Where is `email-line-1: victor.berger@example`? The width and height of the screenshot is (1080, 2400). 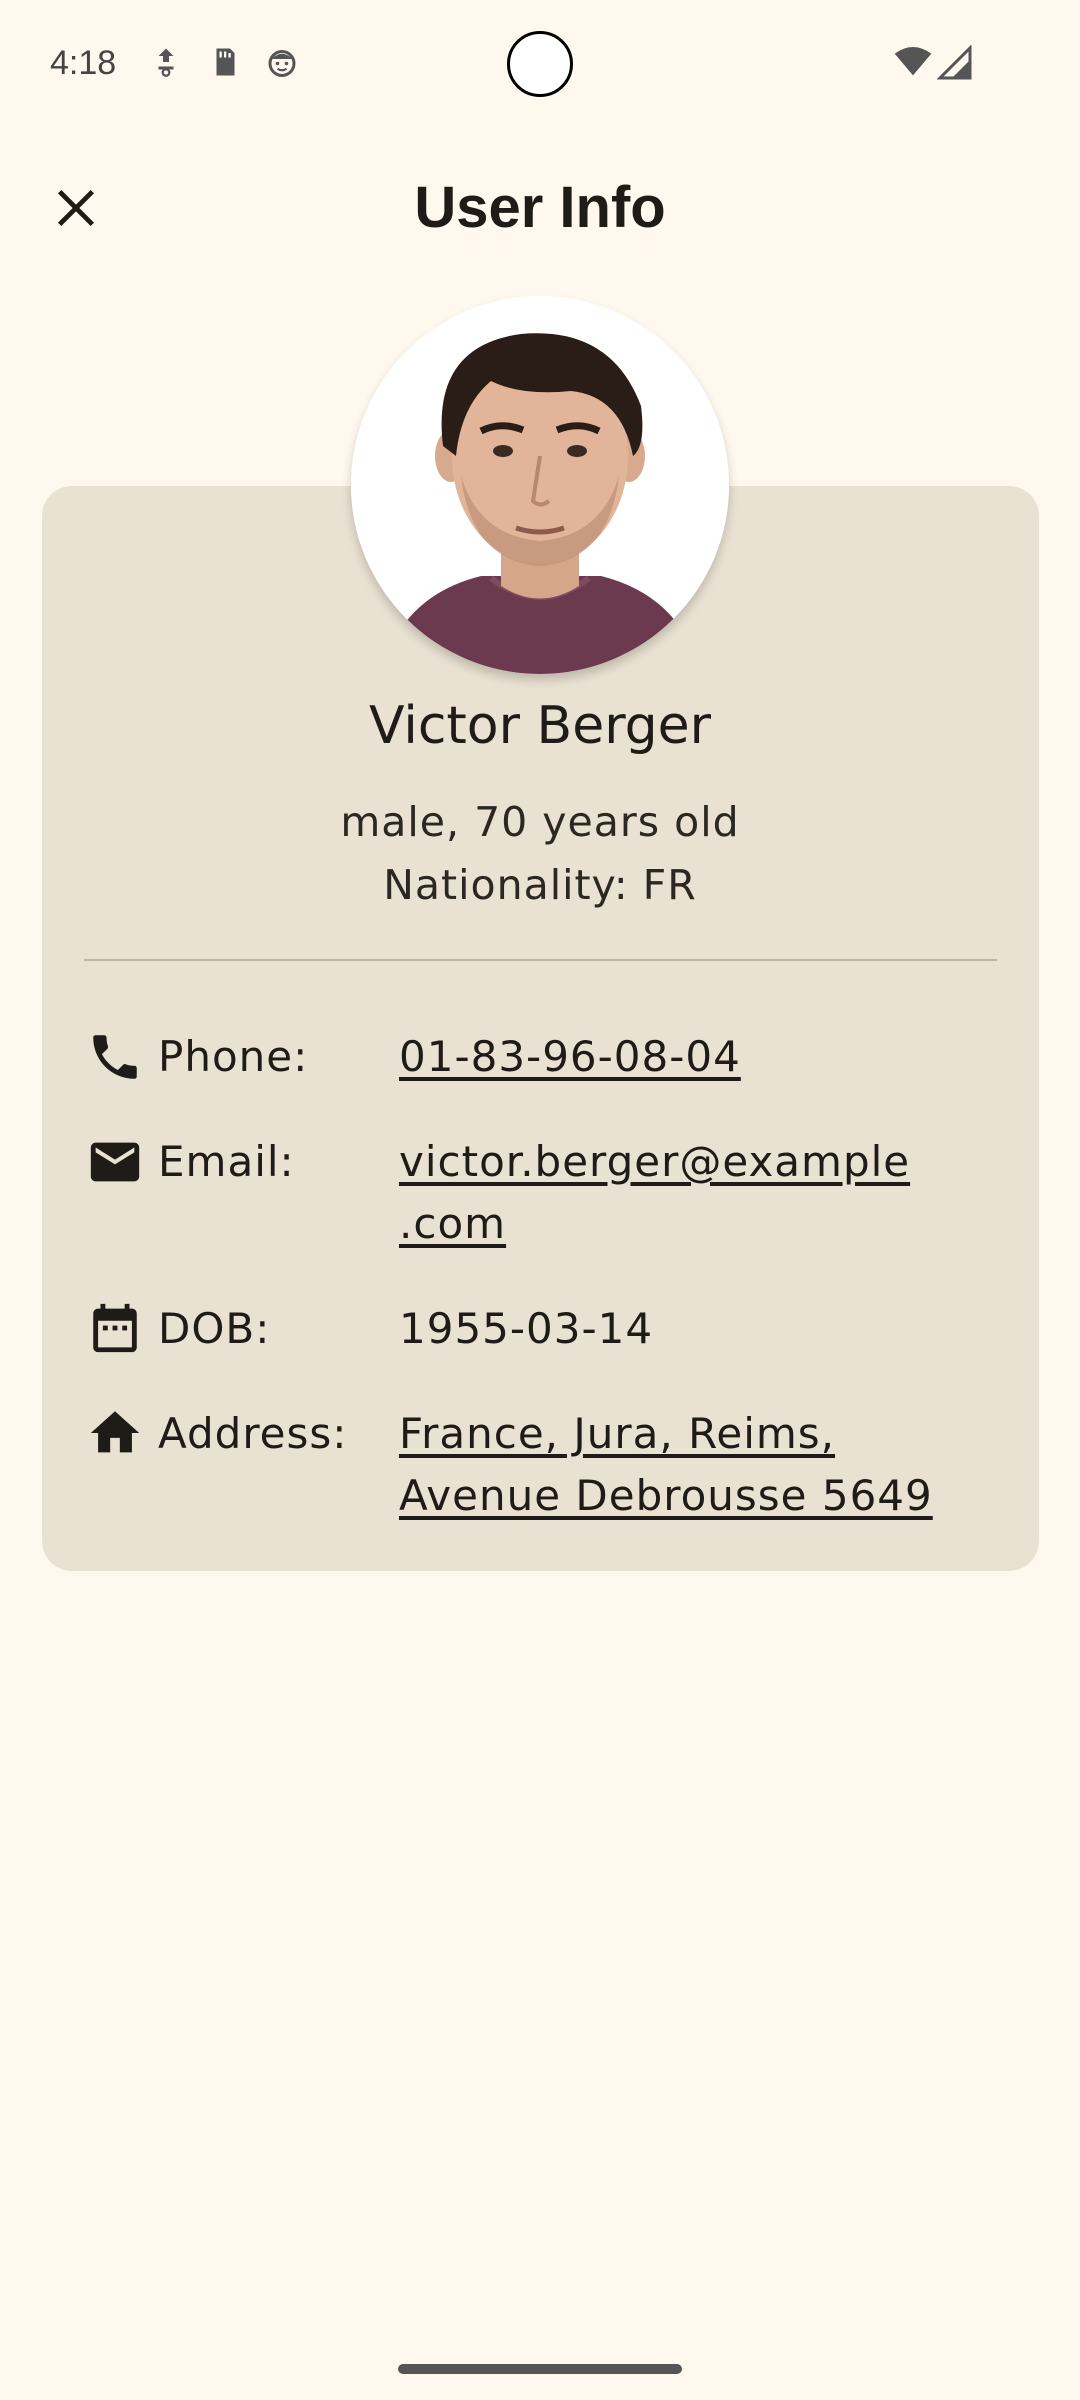 email-line-1: victor.berger@example is located at coordinates (655, 1161).